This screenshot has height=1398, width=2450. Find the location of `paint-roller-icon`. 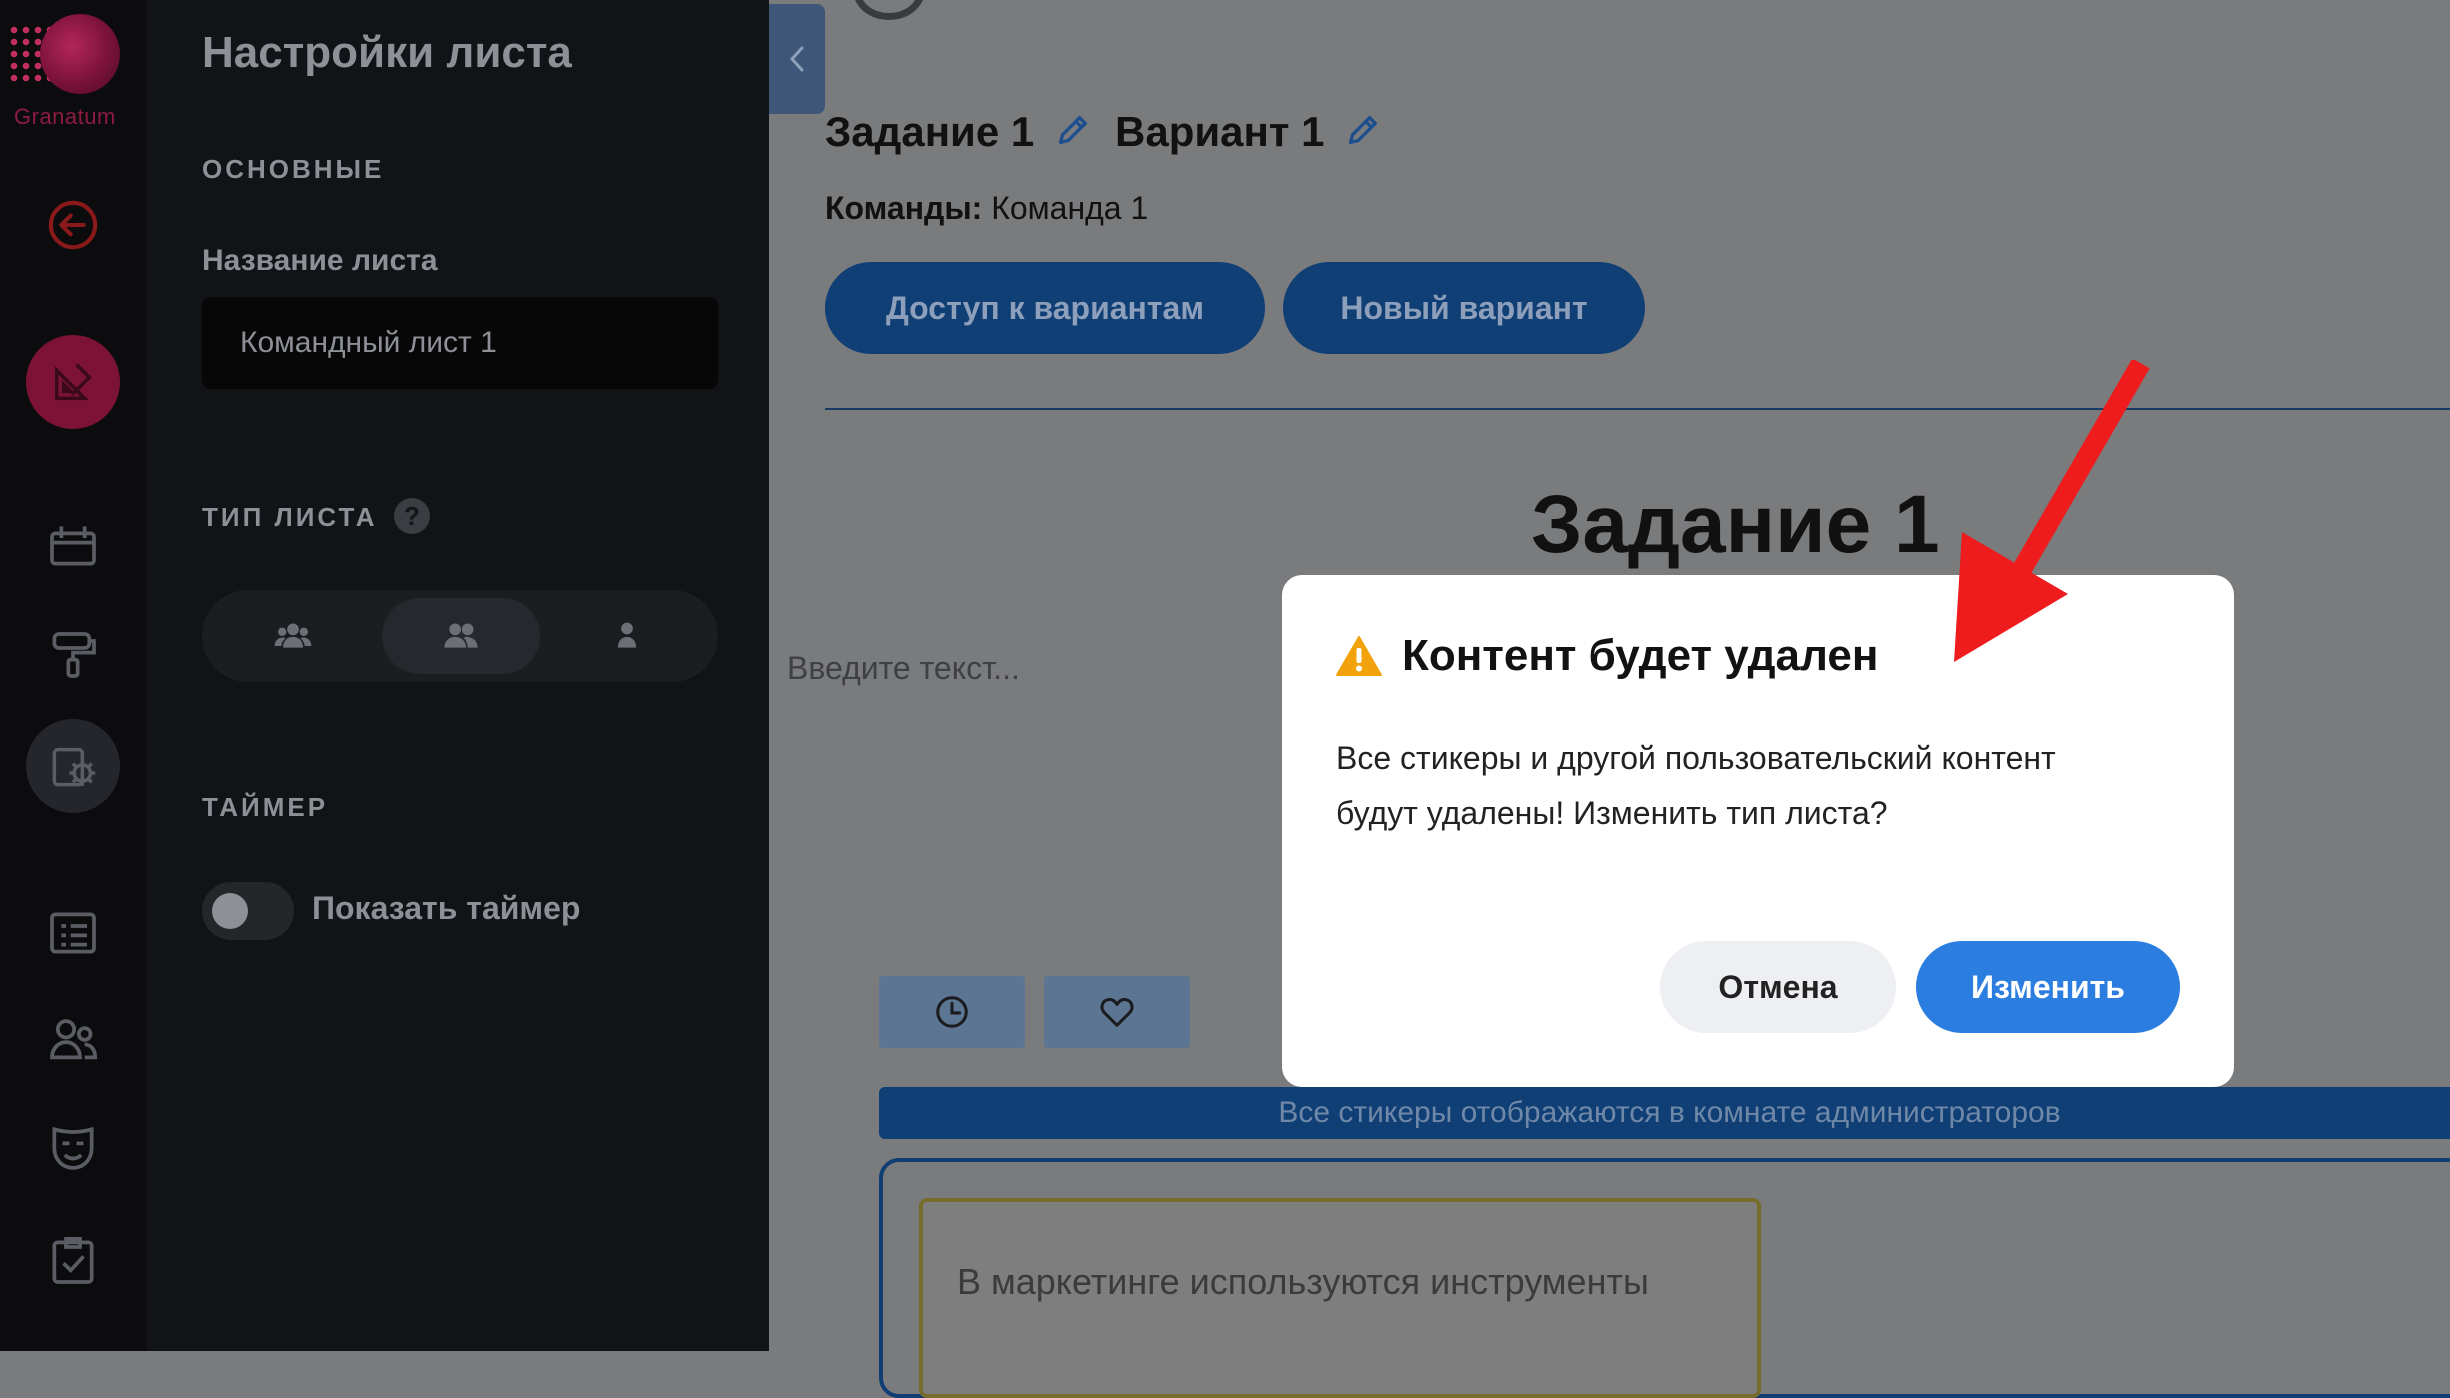

paint-roller-icon is located at coordinates (73, 655).